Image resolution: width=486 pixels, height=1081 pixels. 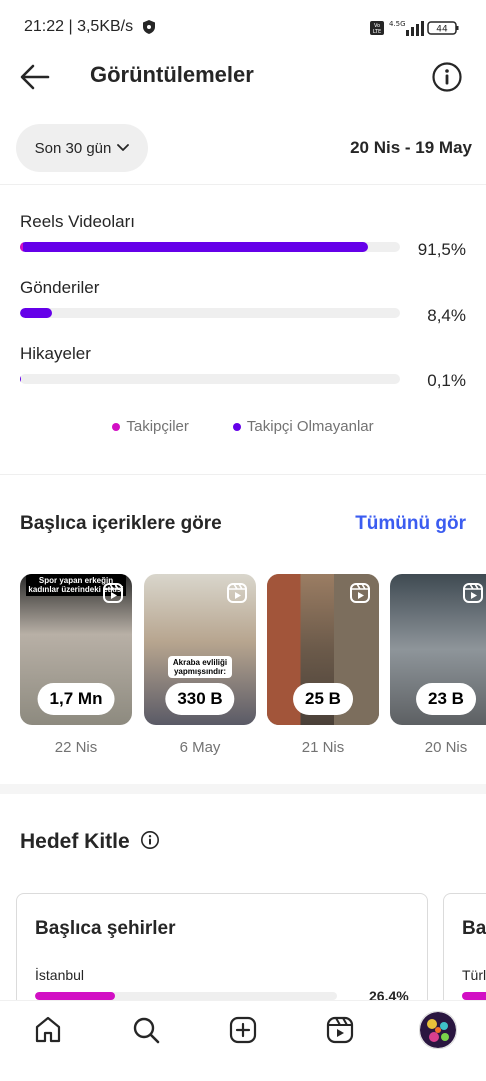 What do you see at coordinates (35, 77) in the screenshot?
I see `back-arrow-icon` at bounding box center [35, 77].